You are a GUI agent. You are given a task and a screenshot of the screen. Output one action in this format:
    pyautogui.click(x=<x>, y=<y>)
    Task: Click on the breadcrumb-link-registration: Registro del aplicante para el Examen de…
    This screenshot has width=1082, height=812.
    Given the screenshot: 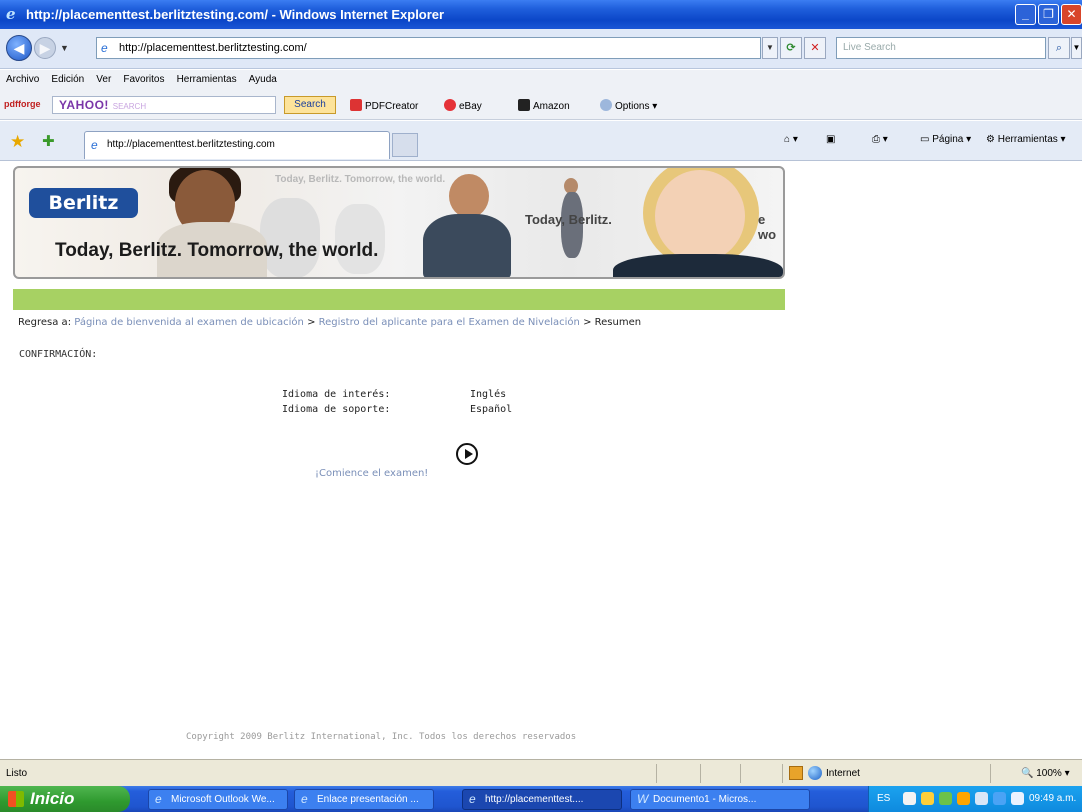 What is the action you would take?
    pyautogui.click(x=449, y=322)
    